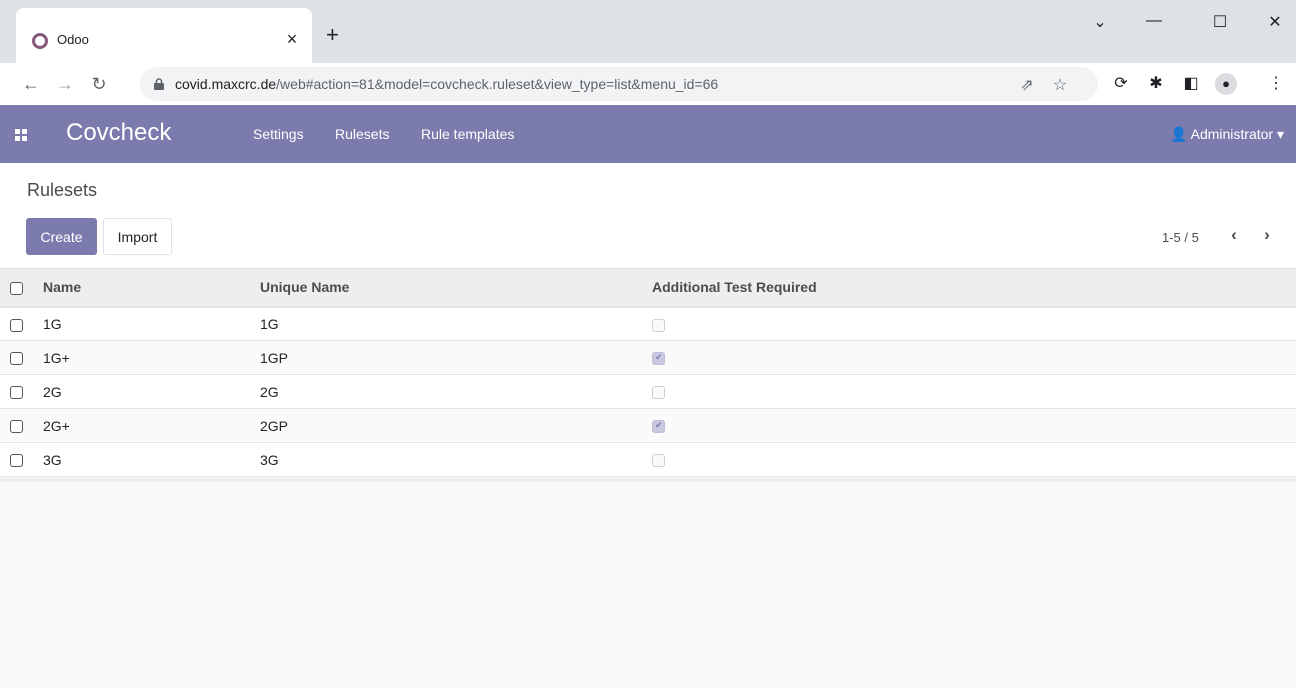 The image size is (1296, 688). I want to click on table-row: 1G+ 1GP, so click(648, 357).